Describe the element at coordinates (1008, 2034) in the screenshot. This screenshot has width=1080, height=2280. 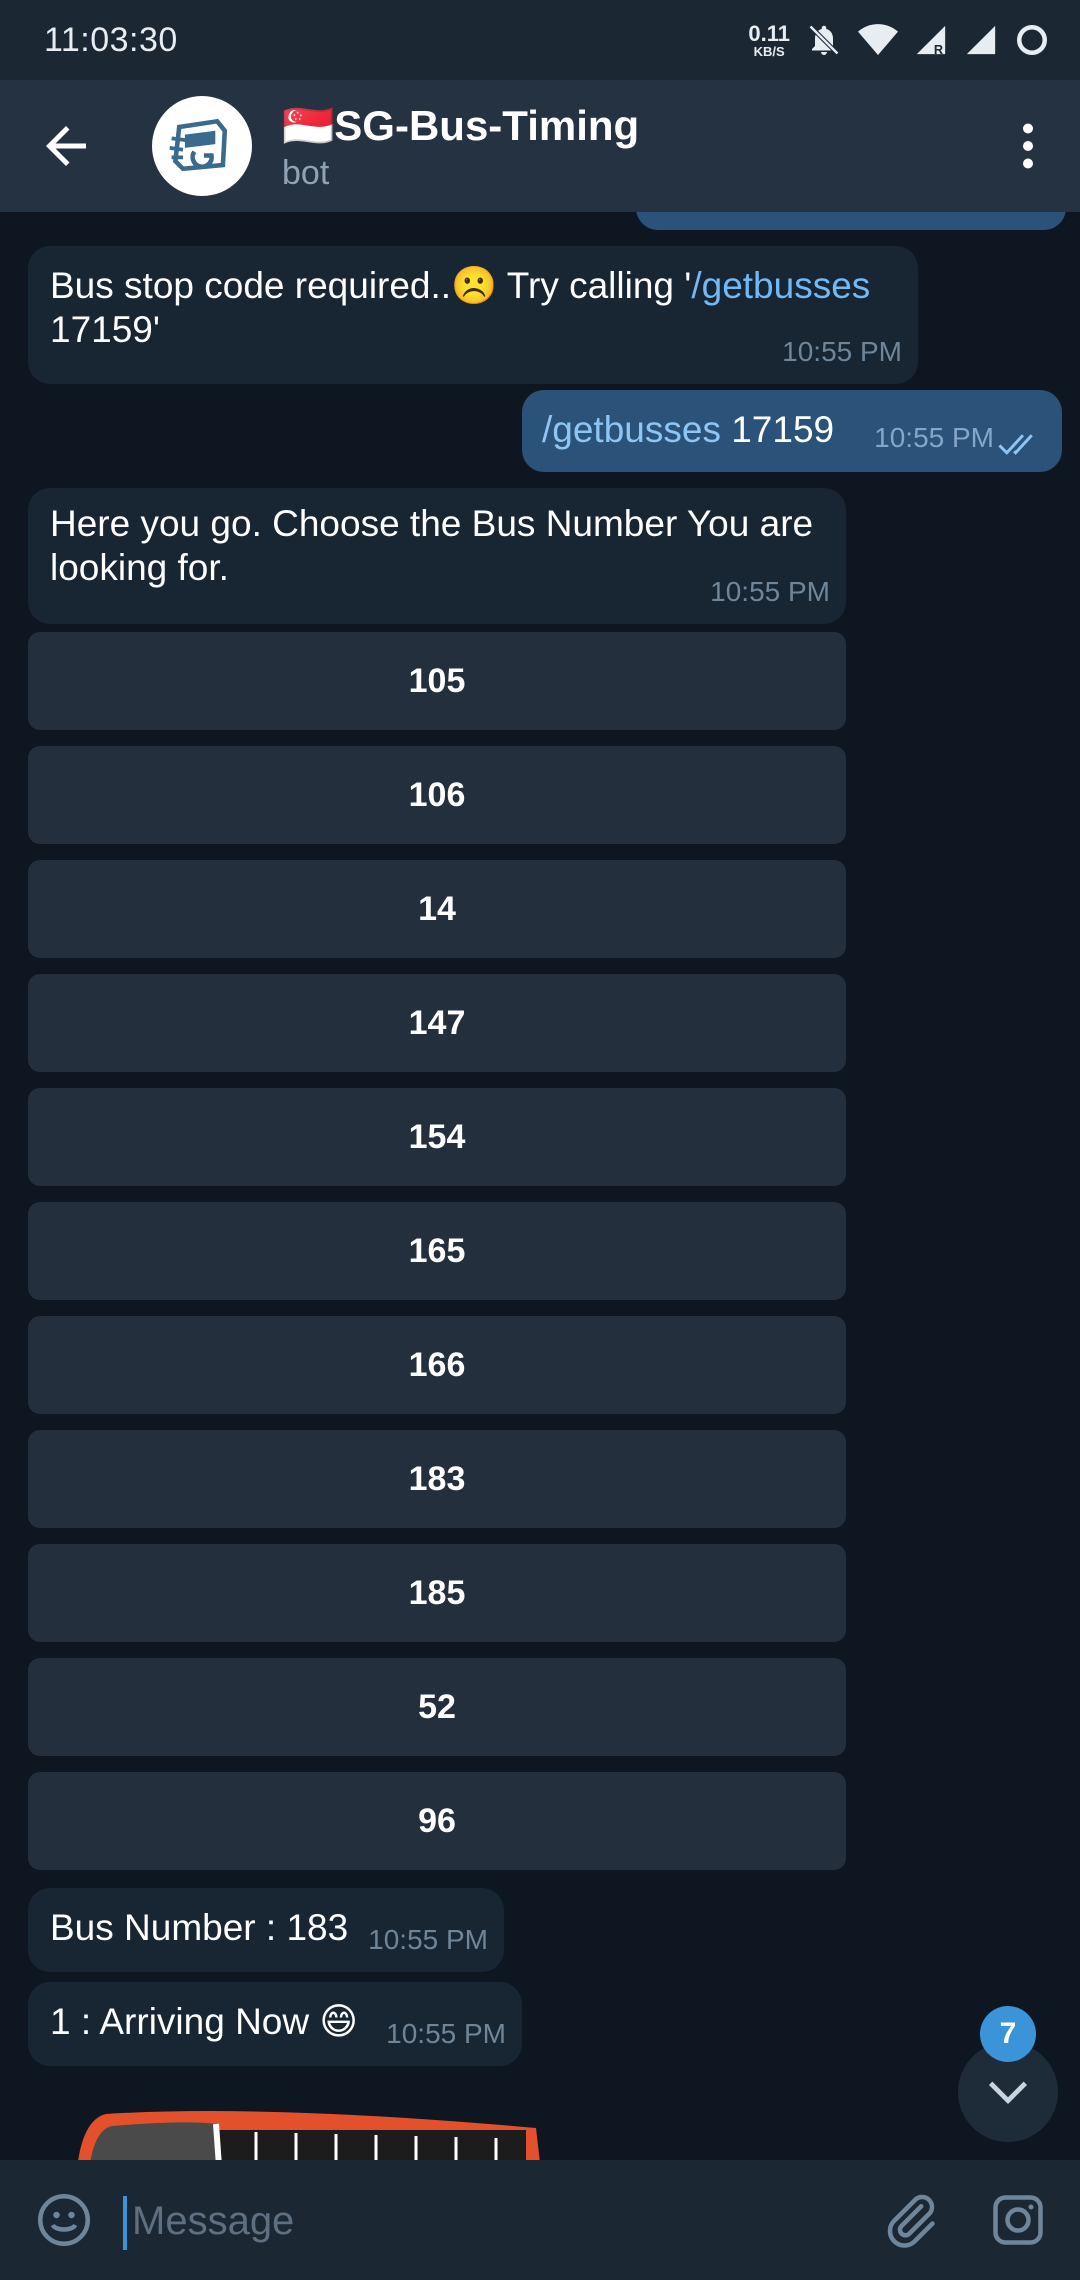
I see `unread-count-badge: 7` at that location.